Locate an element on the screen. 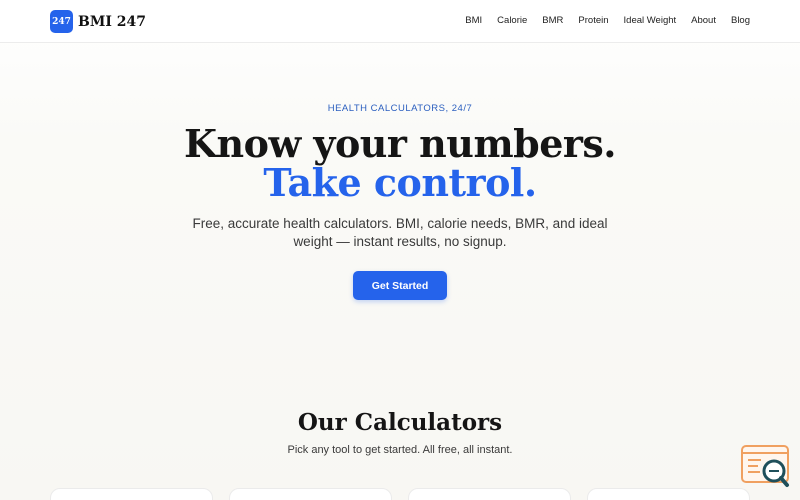 This screenshot has height=500, width=800. brand-logo-link: 247 BMI 247 is located at coordinates (98, 21).